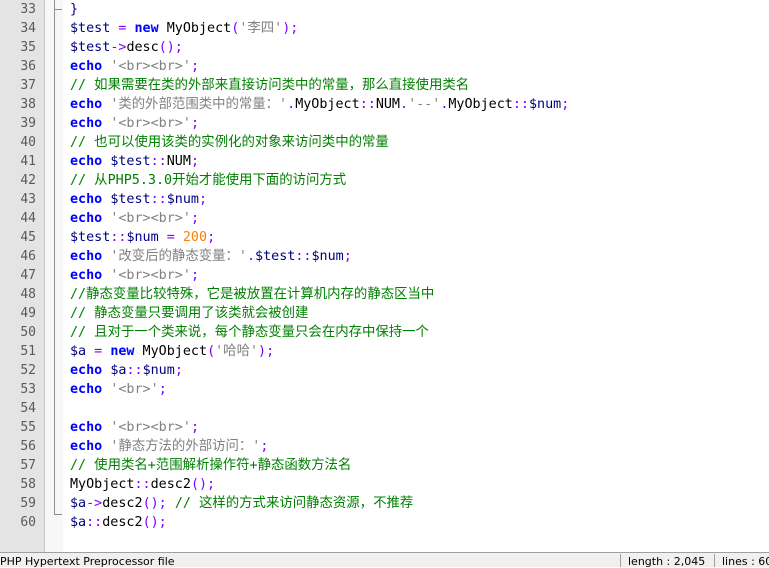 Image resolution: width=769 pixels, height=568 pixels. I want to click on code-token-fold: }, so click(74, 9).